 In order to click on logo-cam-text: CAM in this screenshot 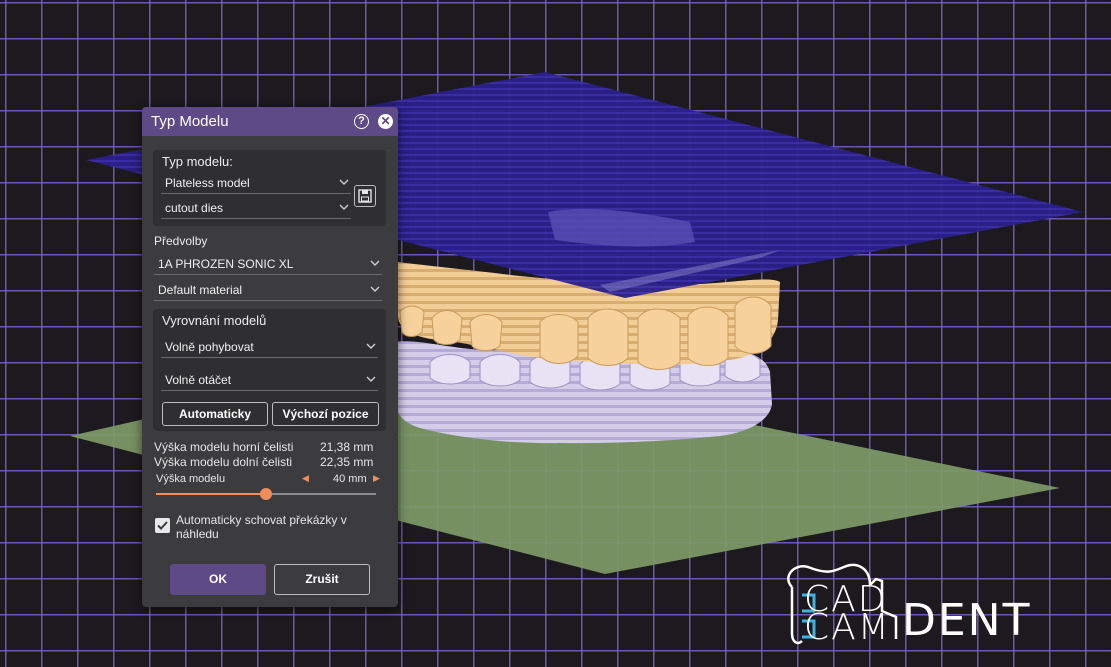, I will do `click(847, 627)`.